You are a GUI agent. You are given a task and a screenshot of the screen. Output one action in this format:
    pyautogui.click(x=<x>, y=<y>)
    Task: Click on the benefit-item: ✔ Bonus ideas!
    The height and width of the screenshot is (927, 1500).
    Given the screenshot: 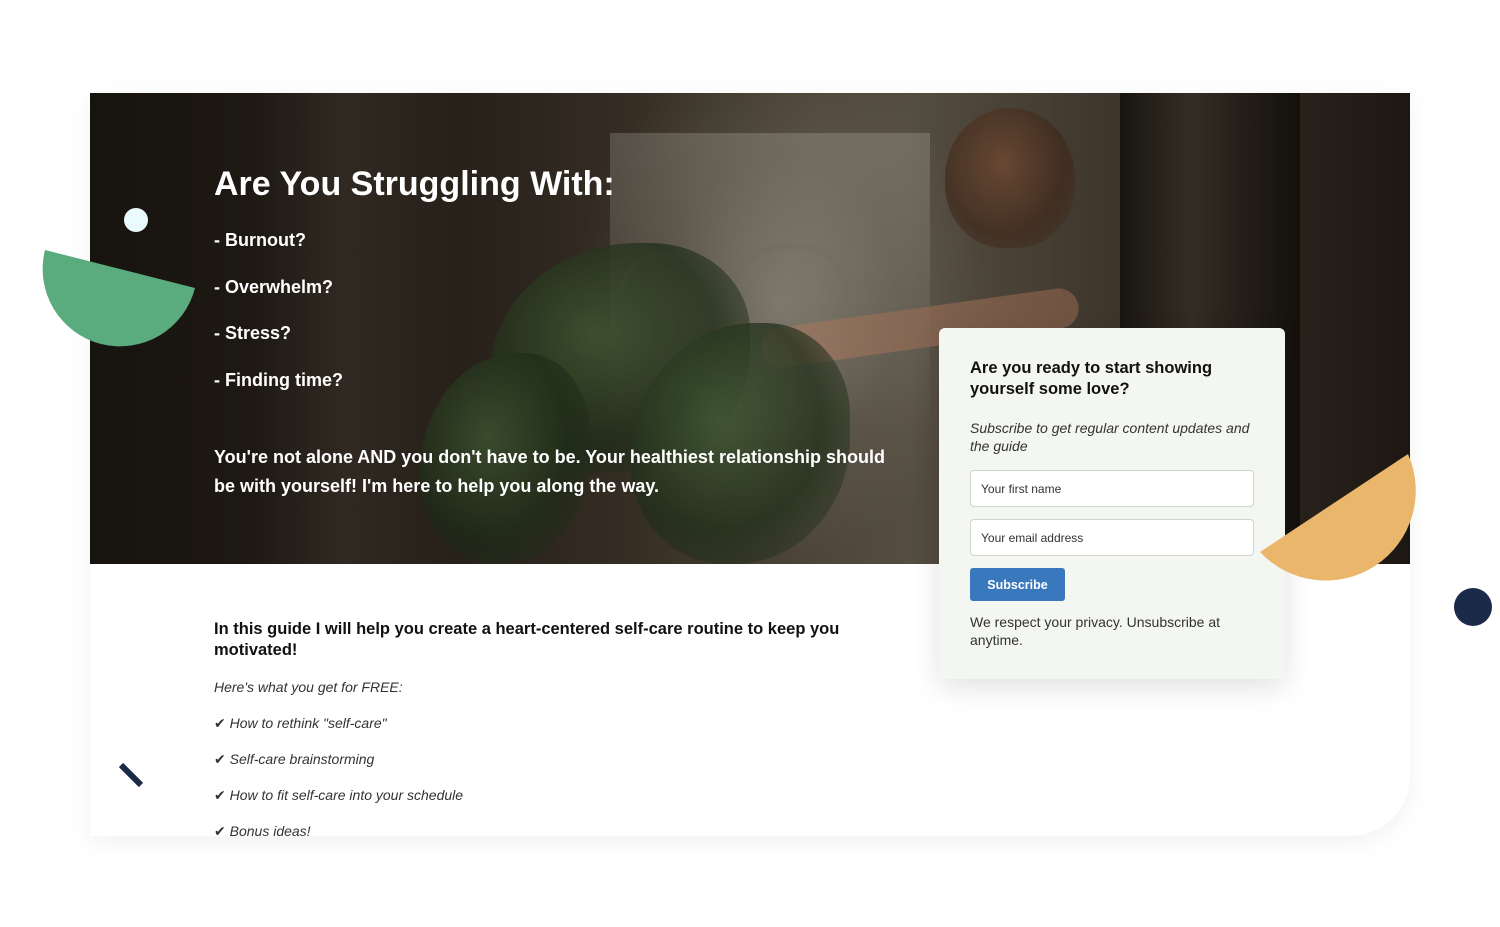 What is the action you would take?
    pyautogui.click(x=262, y=829)
    